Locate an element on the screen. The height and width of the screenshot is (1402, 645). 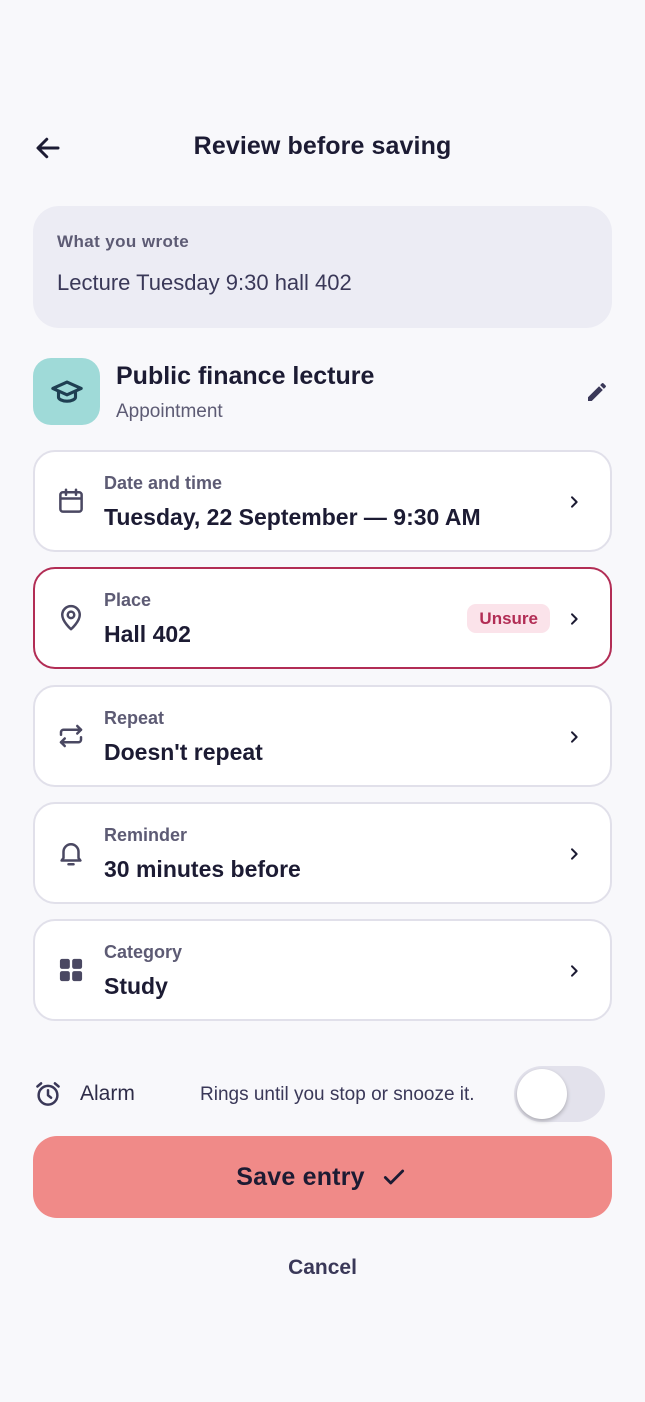
edit-button is located at coordinates (597, 392).